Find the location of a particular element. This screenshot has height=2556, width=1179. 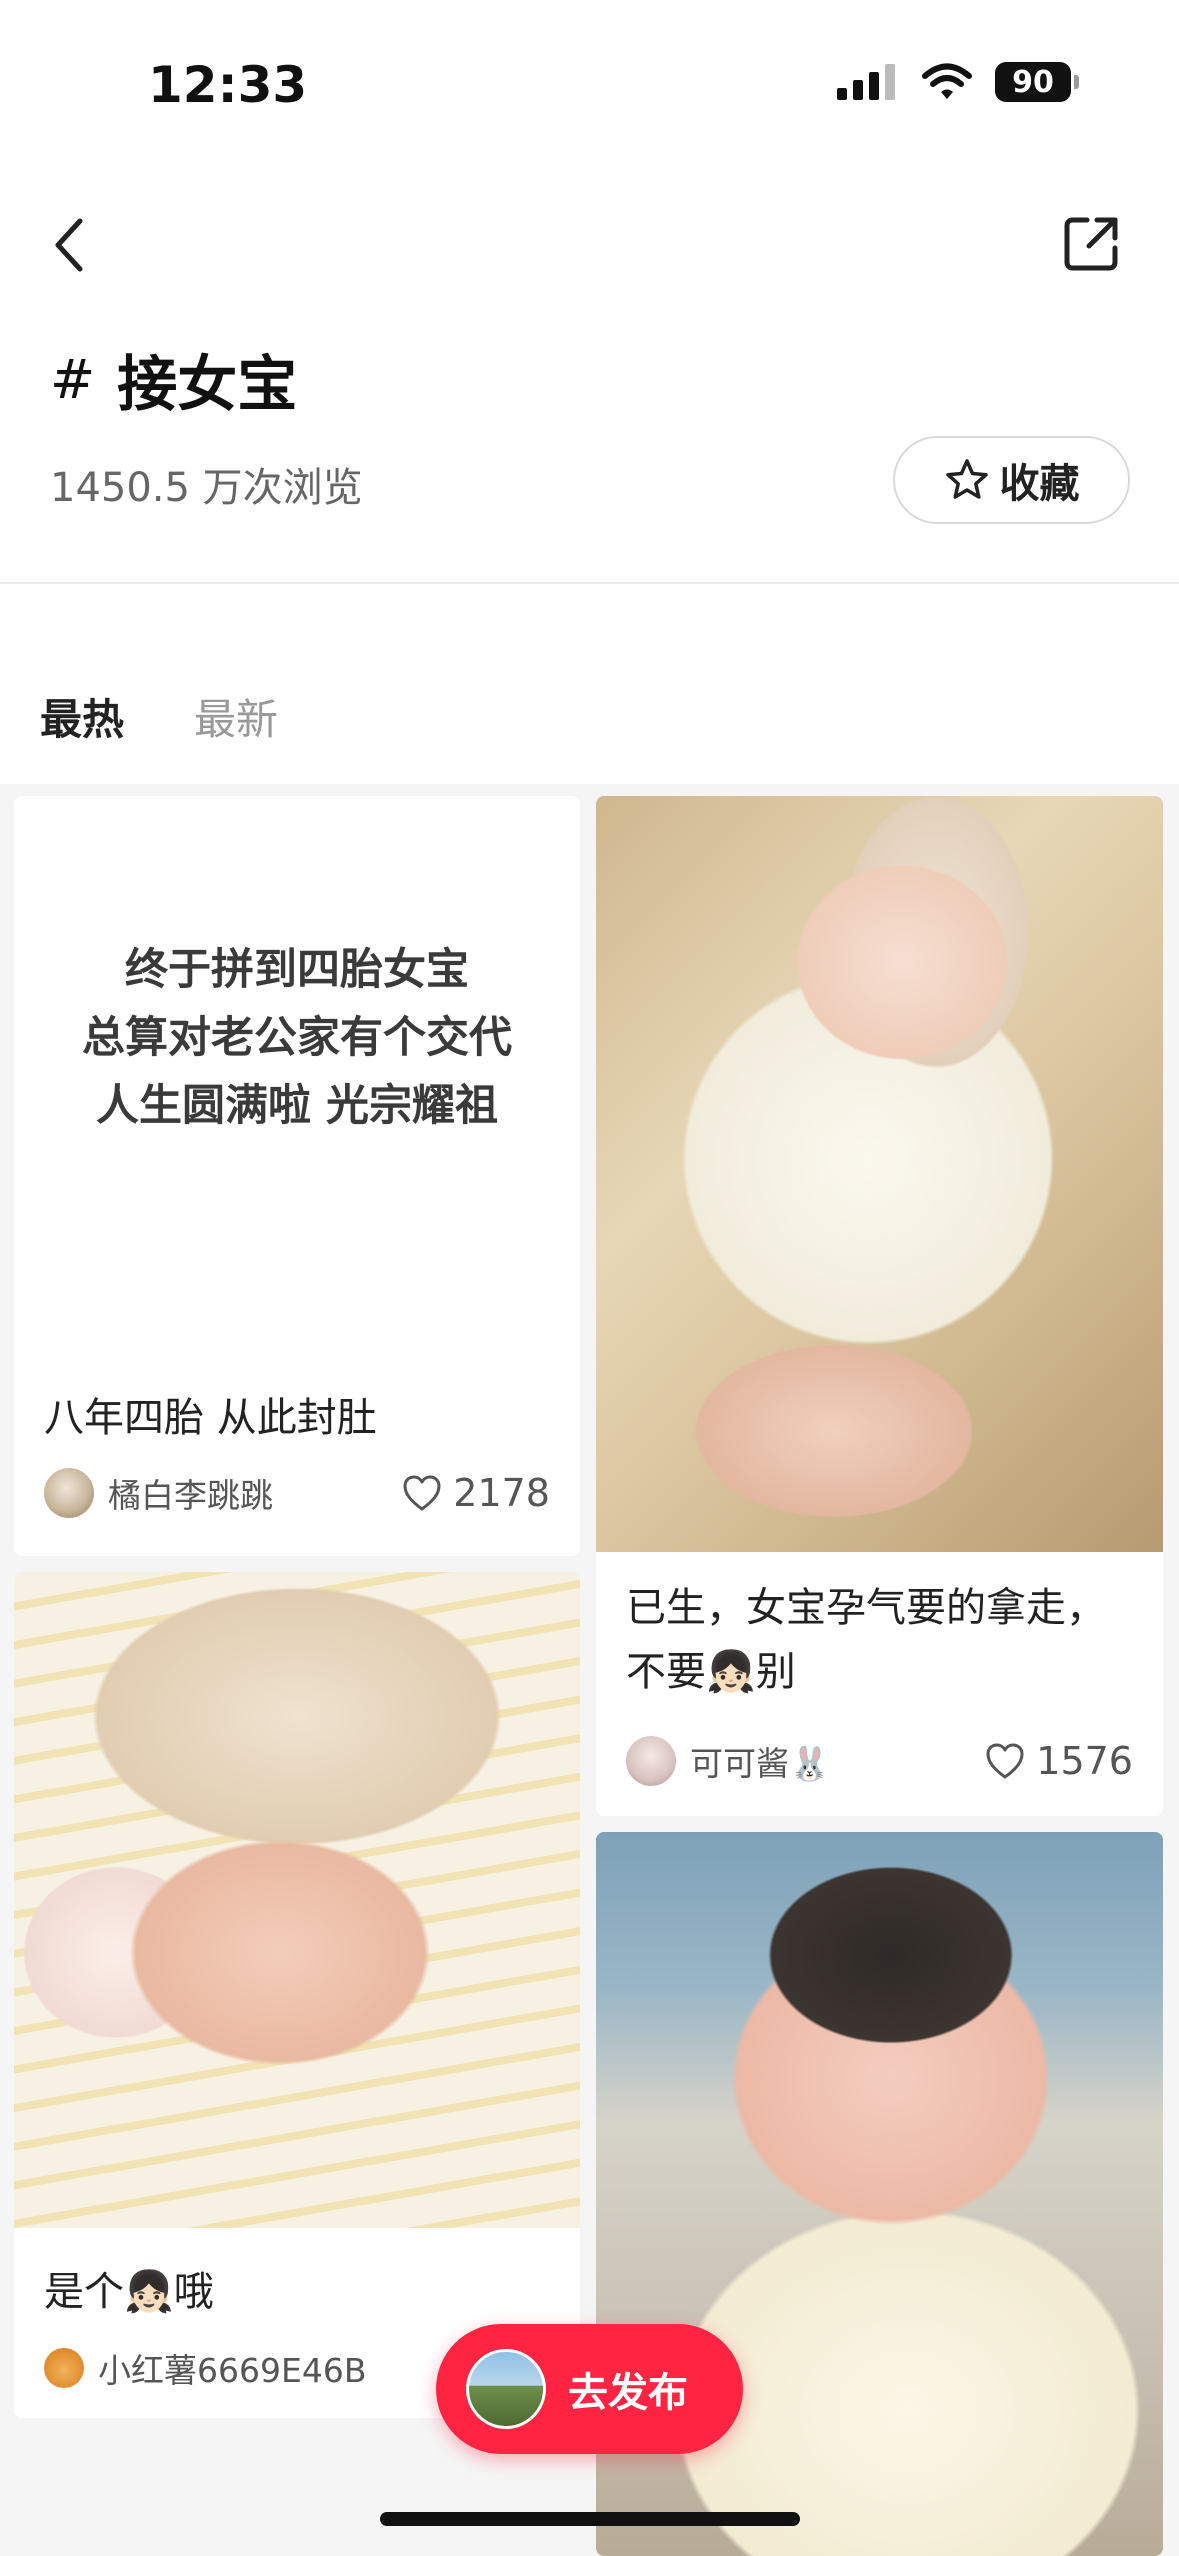

battery-level: 90 is located at coordinates (1033, 82).